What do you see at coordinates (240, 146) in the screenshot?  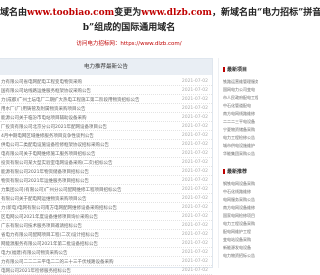 I see `latest-project-item: 城市供电设施维护` at bounding box center [240, 146].